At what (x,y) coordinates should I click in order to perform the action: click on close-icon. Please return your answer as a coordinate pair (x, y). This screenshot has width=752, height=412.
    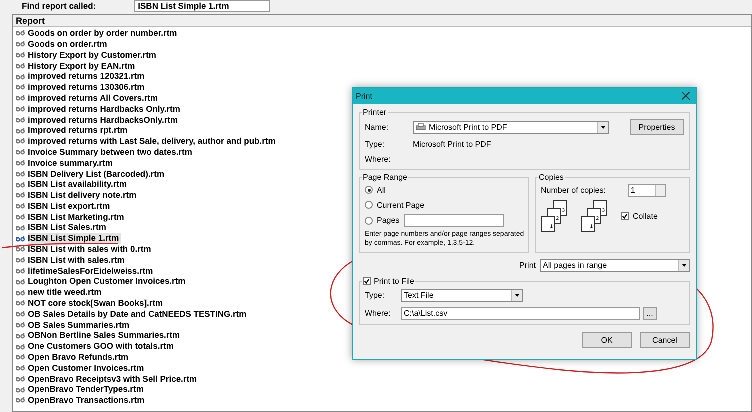
    Looking at the image, I should click on (686, 96).